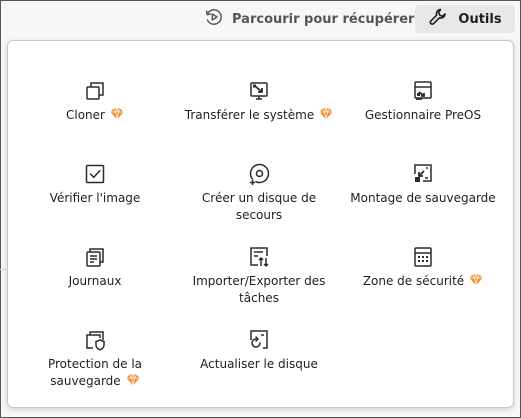 The height and width of the screenshot is (418, 521). I want to click on refresh-disk-icon, so click(259, 340).